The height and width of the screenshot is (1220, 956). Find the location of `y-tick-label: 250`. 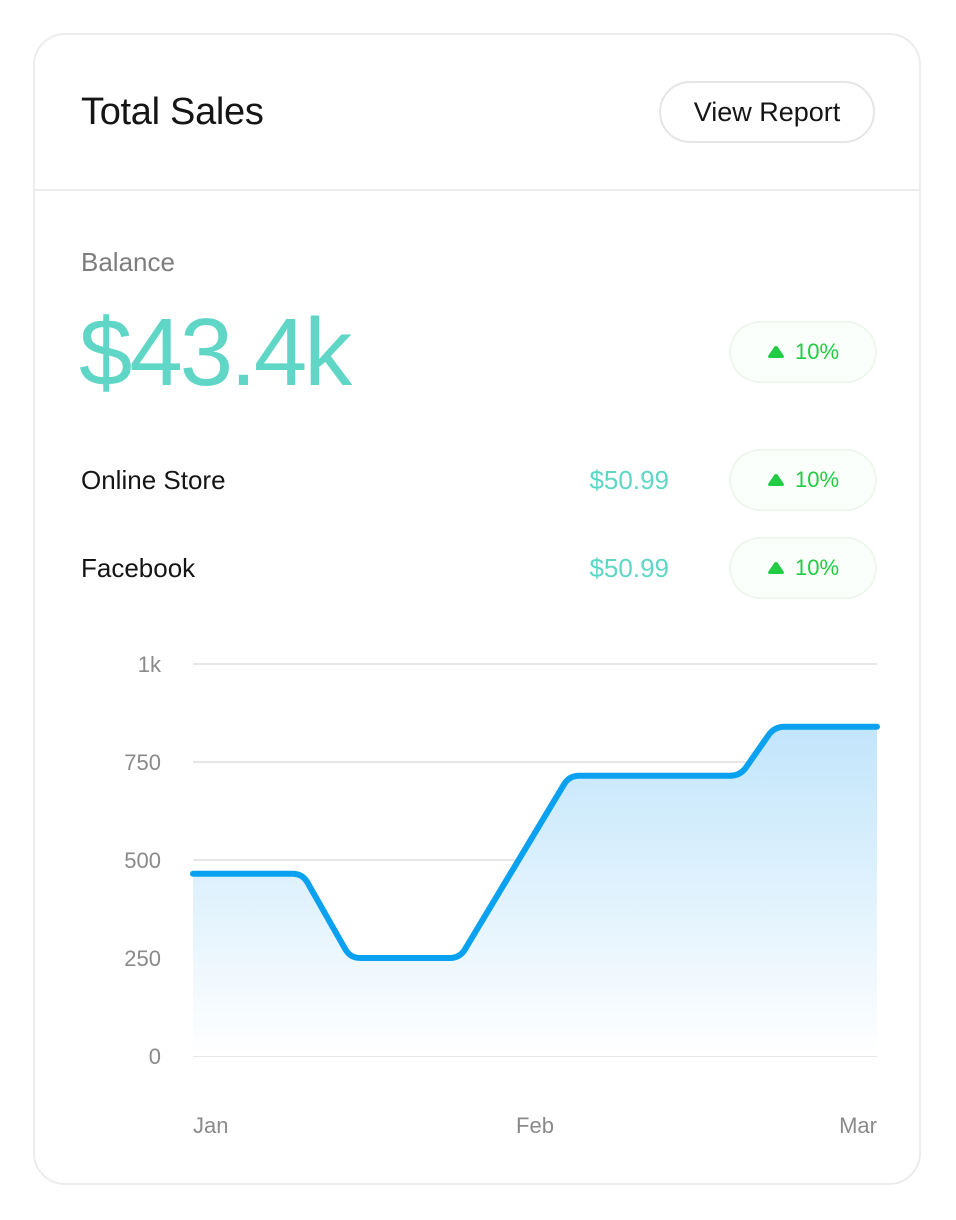

y-tick-label: 250 is located at coordinates (142, 958).